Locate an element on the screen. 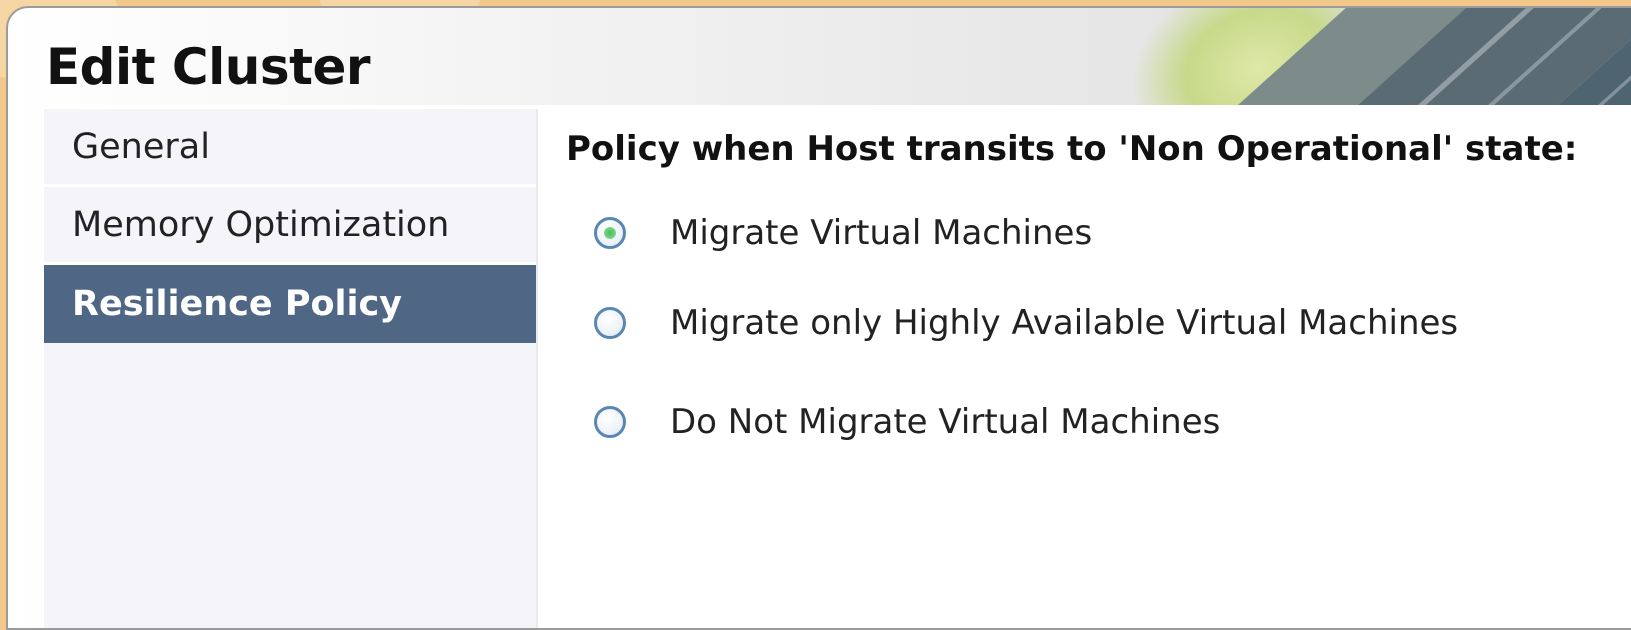 This screenshot has height=630, width=1631. radio-option-label: Do Not Migrate Virtual Machines is located at coordinates (945, 422).